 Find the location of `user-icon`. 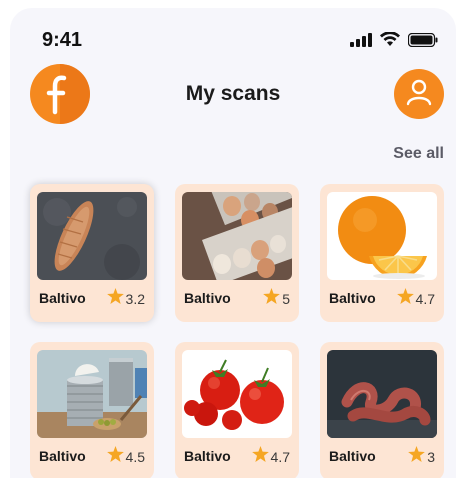

user-icon is located at coordinates (419, 94).